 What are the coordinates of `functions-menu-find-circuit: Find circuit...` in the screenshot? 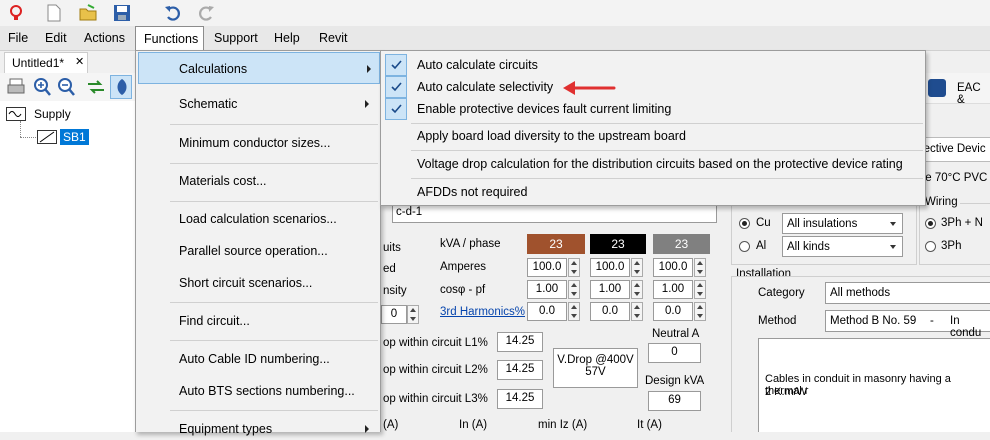 It's located at (259, 321).